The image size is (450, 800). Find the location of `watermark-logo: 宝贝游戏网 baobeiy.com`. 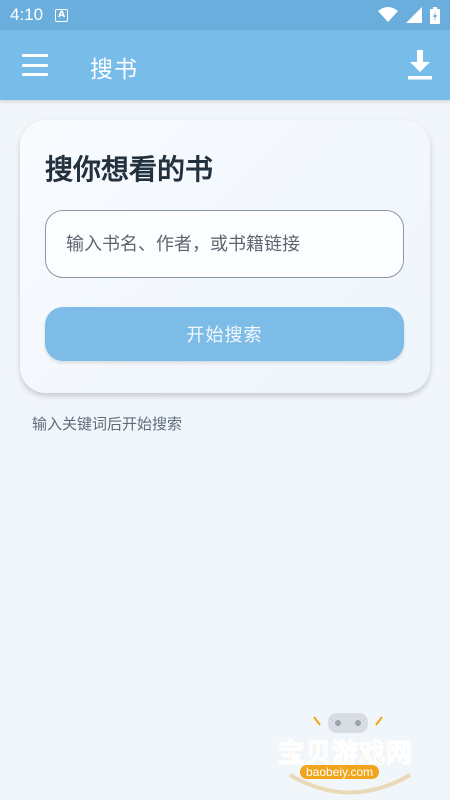

watermark-logo: 宝贝游戏网 baobeiy.com is located at coordinates (350, 750).